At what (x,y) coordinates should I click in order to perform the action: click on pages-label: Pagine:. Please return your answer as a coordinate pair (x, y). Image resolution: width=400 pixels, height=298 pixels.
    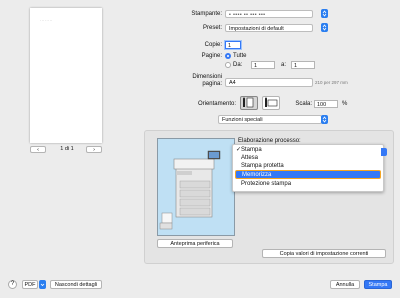
    Looking at the image, I should click on (211, 56).